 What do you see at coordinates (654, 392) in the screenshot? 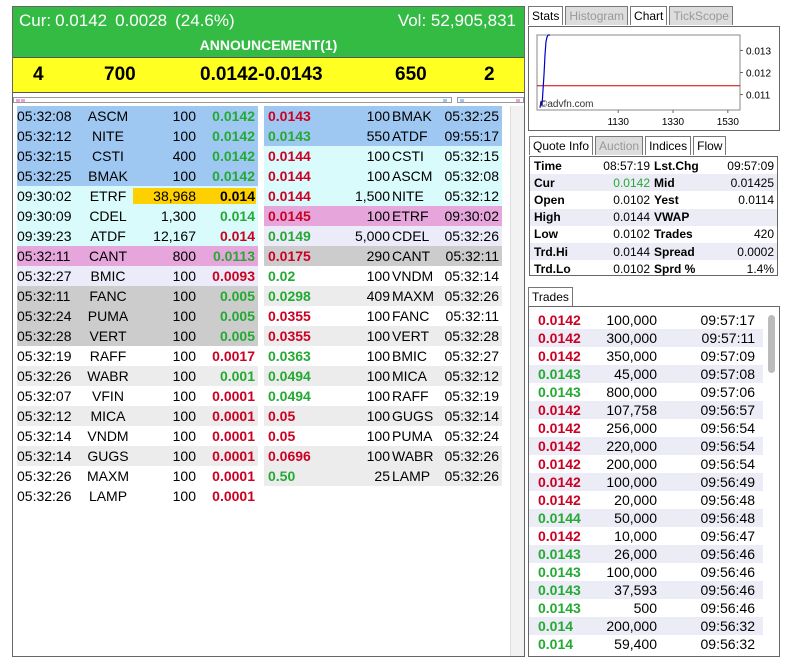
I see `trade-row: 0.0143 800,000 09:57:06` at bounding box center [654, 392].